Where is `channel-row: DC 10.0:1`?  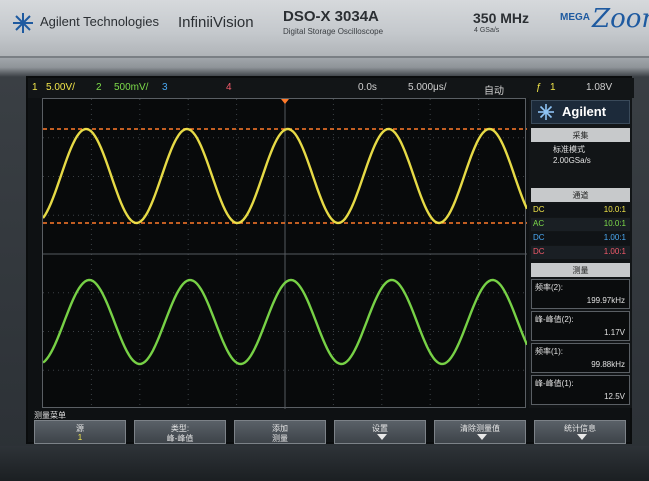
channel-row: DC 10.0:1 is located at coordinates (580, 210).